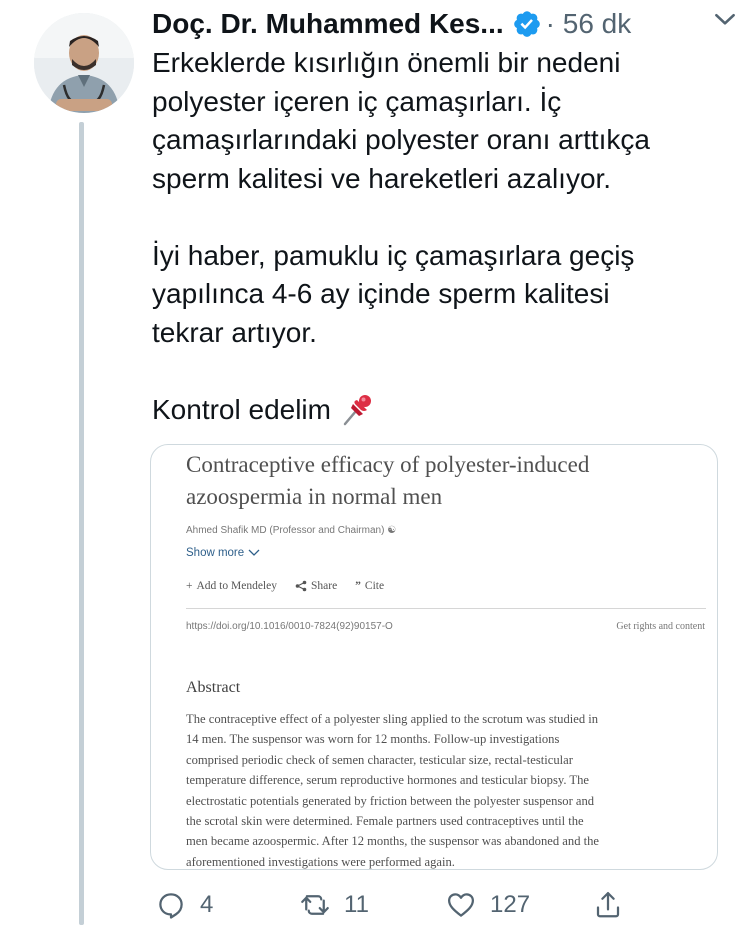  Describe the element at coordinates (442, 410) in the screenshot. I see `tweet-closing-line: Kontrol edelim` at that location.